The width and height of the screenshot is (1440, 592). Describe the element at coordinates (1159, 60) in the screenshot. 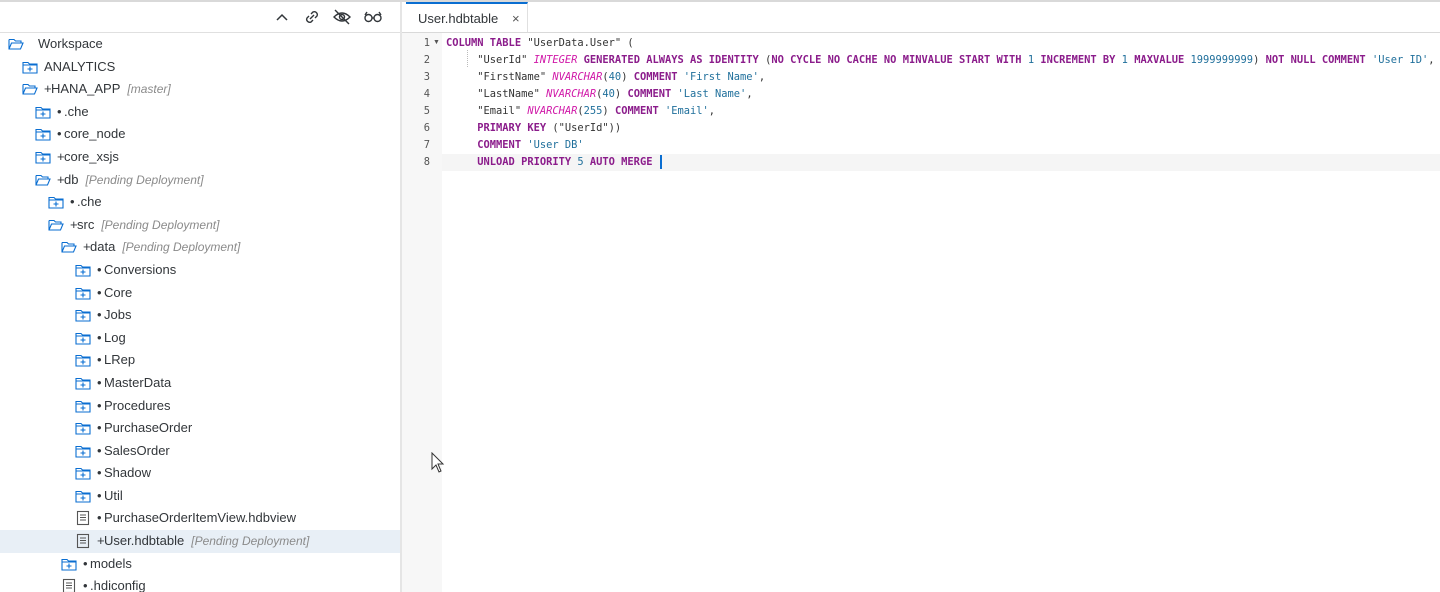

I see `code-token: MAXVALUE` at that location.